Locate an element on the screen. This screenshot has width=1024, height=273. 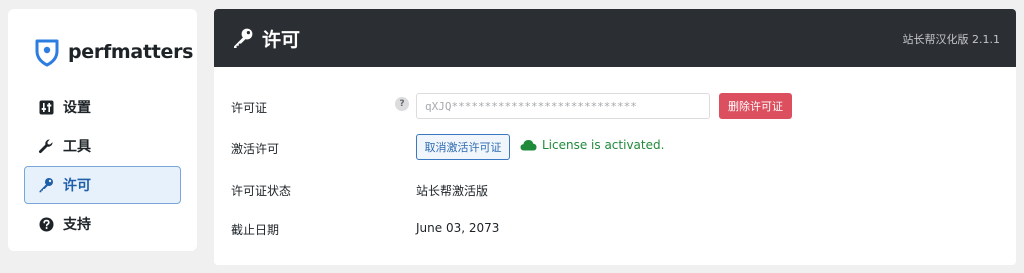
sidebar-item-label: 许可 is located at coordinates (77, 186).